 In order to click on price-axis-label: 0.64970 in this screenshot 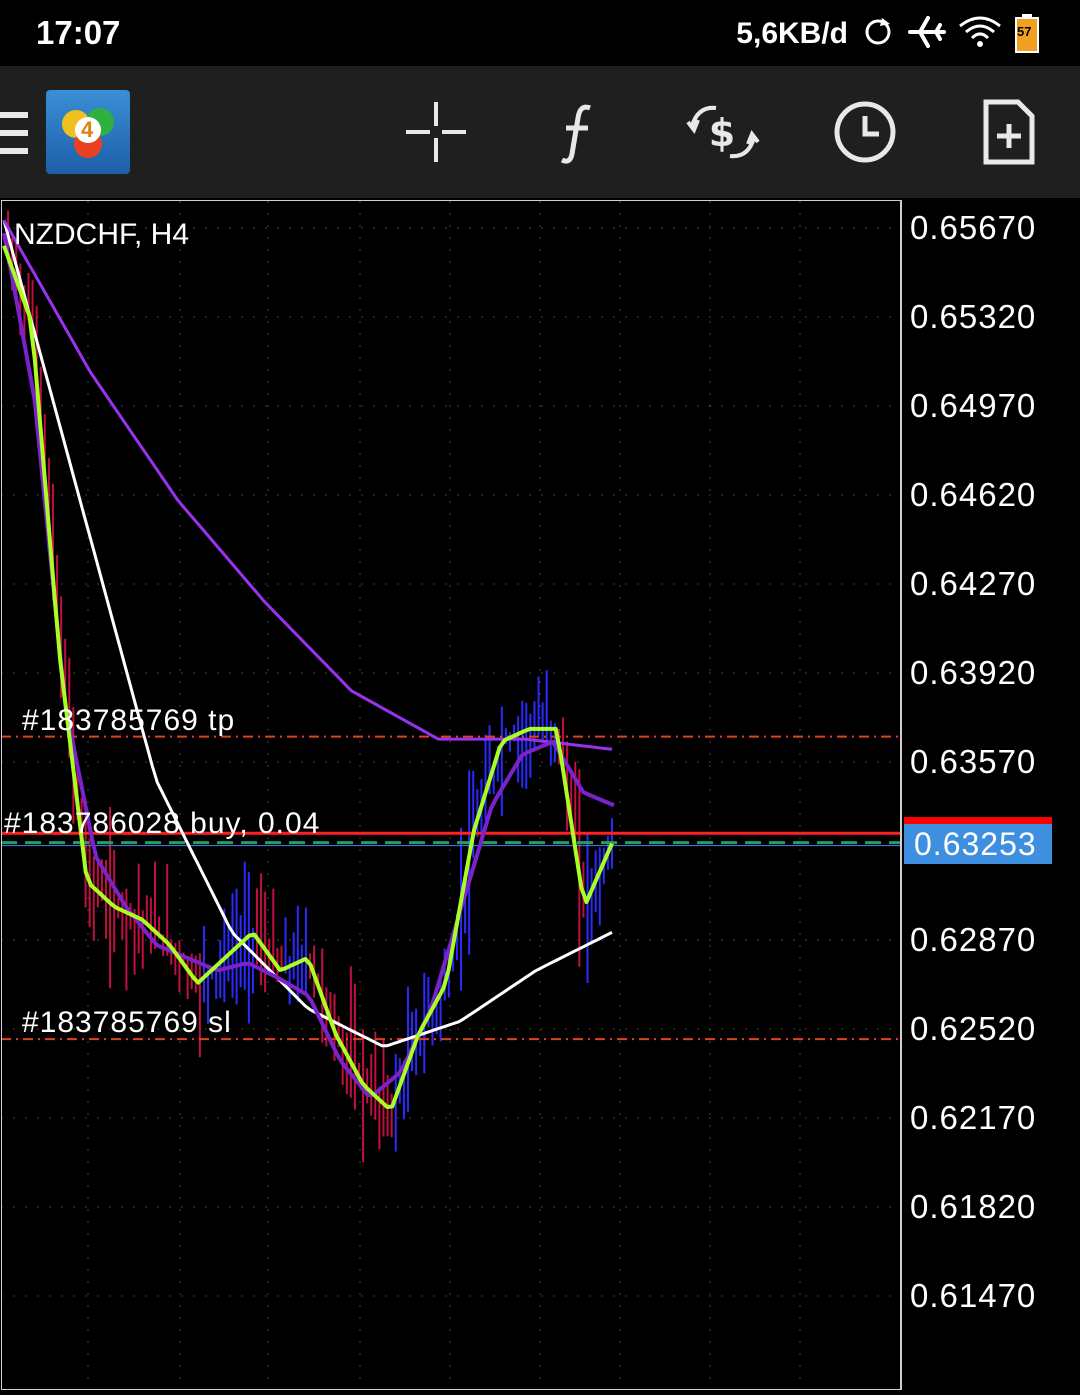, I will do `click(973, 405)`.